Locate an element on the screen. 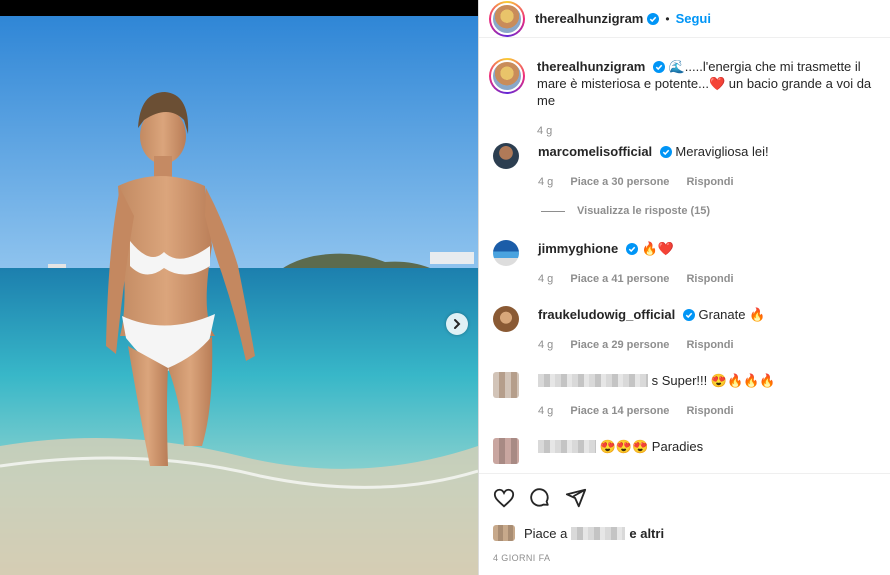 The height and width of the screenshot is (575, 890). comment-text: 😍😍😍 Paradies is located at coordinates (651, 446).